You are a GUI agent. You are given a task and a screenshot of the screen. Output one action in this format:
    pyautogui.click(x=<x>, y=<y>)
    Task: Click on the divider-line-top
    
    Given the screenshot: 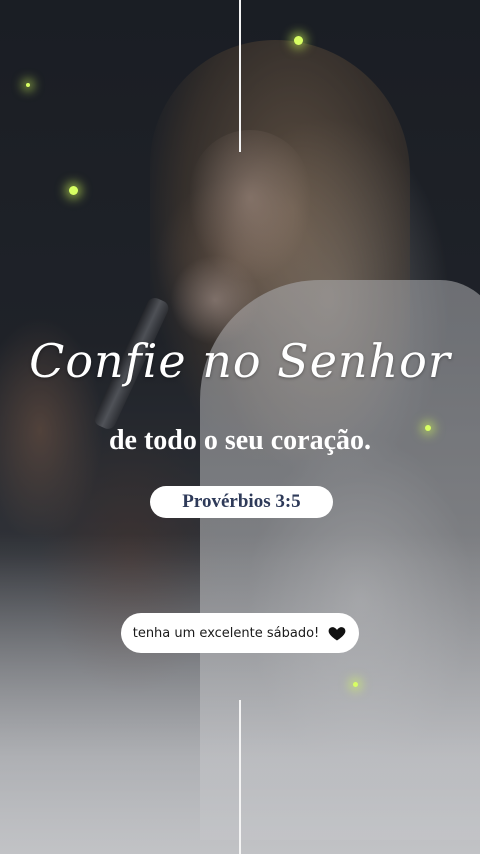 What is the action you would take?
    pyautogui.click(x=240, y=76)
    